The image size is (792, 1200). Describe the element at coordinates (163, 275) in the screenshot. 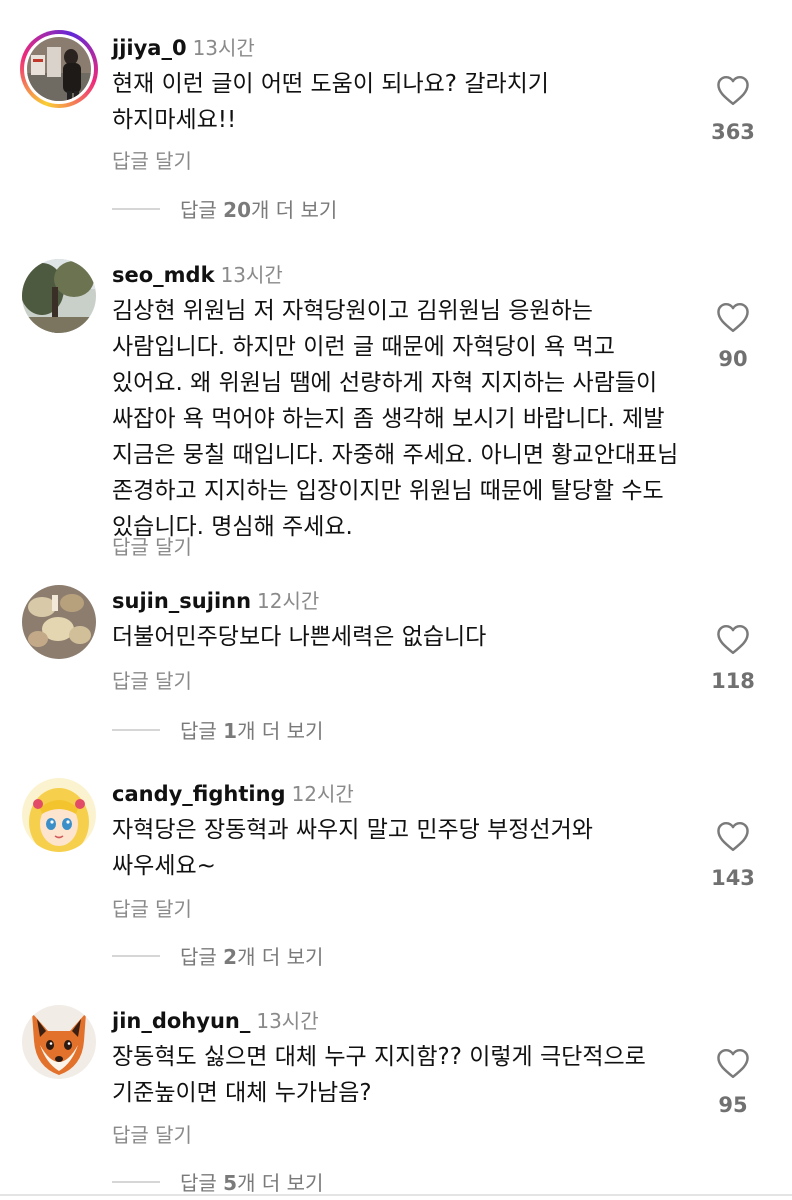

I see `username: seo_mdk` at that location.